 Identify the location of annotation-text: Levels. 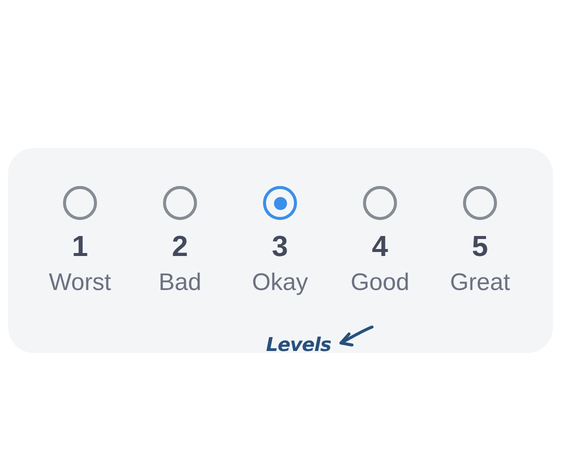
(299, 345).